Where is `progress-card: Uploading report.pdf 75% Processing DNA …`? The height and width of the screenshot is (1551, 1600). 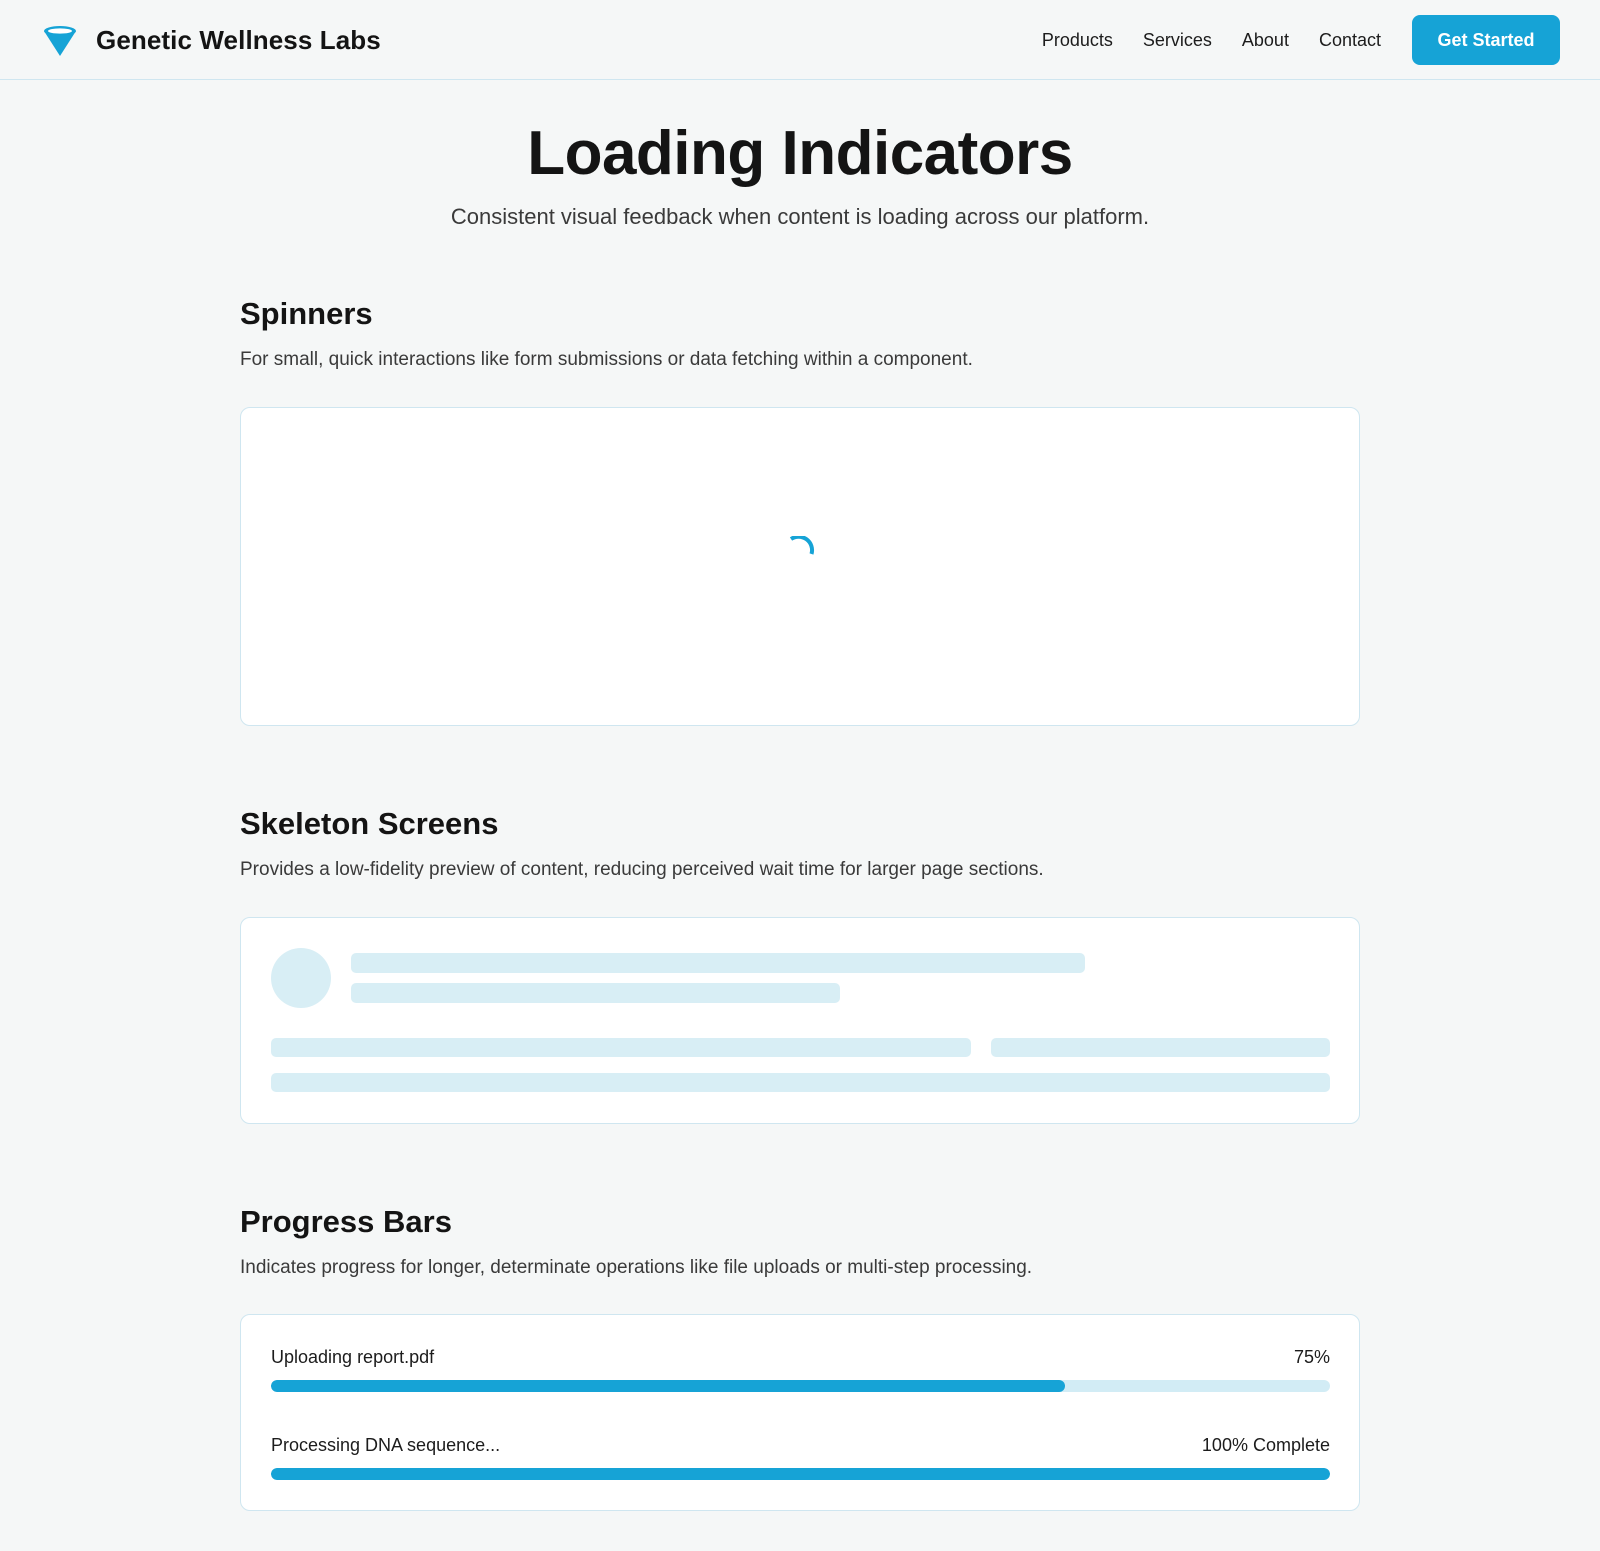
progress-card: Uploading report.pdf 75% Processing DNA … is located at coordinates (800, 1412).